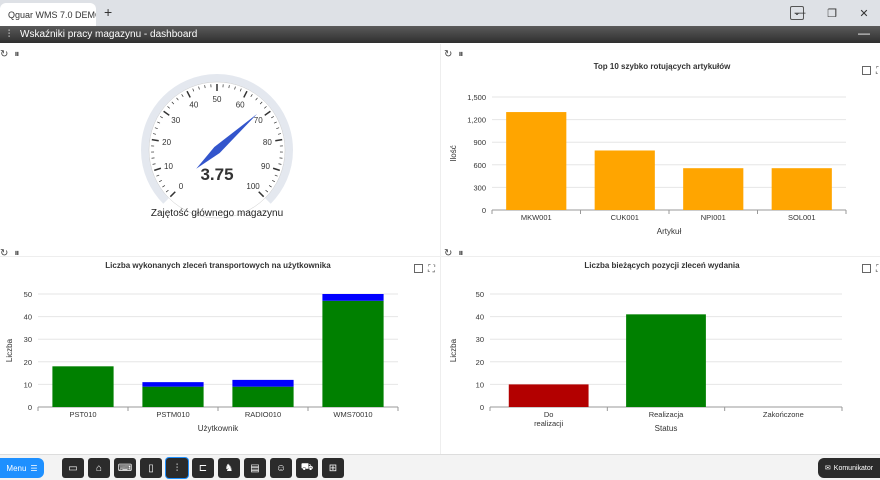 The width and height of the screenshot is (880, 480). I want to click on y-tick-label: 10, so click(28, 384).